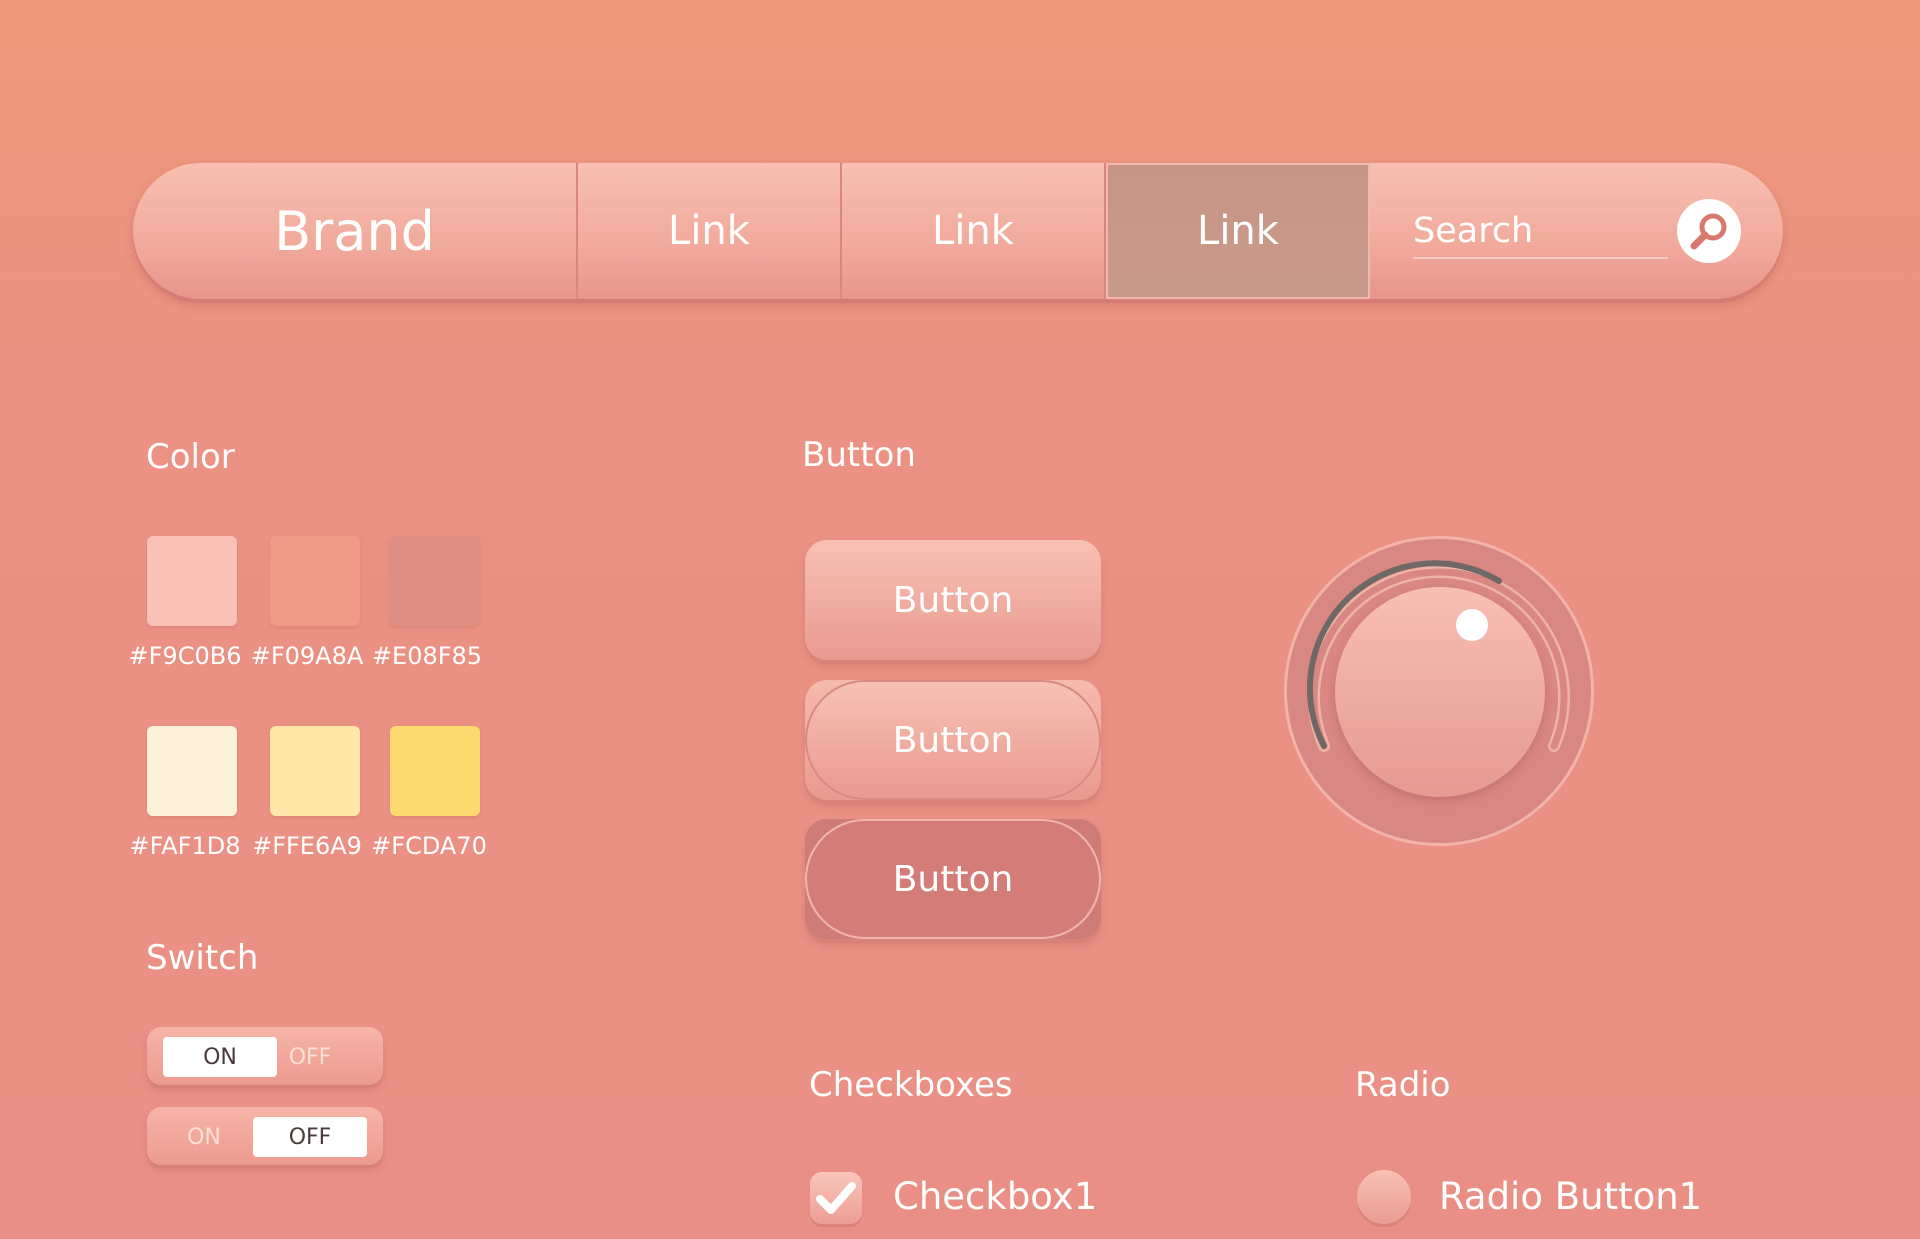 This screenshot has width=1920, height=1239. I want to click on button-1-frame: Button, so click(953, 600).